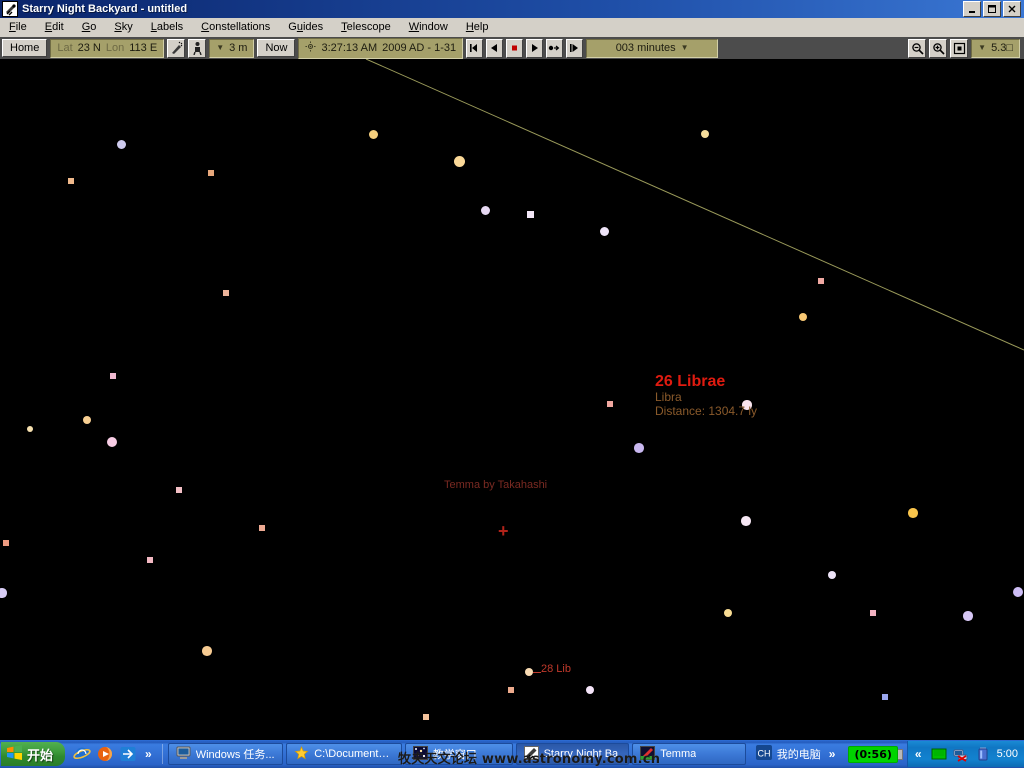 The width and height of the screenshot is (1024, 768). Describe the element at coordinates (107, 48) in the screenshot. I see `location-field: Lat 23 N Lon 113 E` at that location.